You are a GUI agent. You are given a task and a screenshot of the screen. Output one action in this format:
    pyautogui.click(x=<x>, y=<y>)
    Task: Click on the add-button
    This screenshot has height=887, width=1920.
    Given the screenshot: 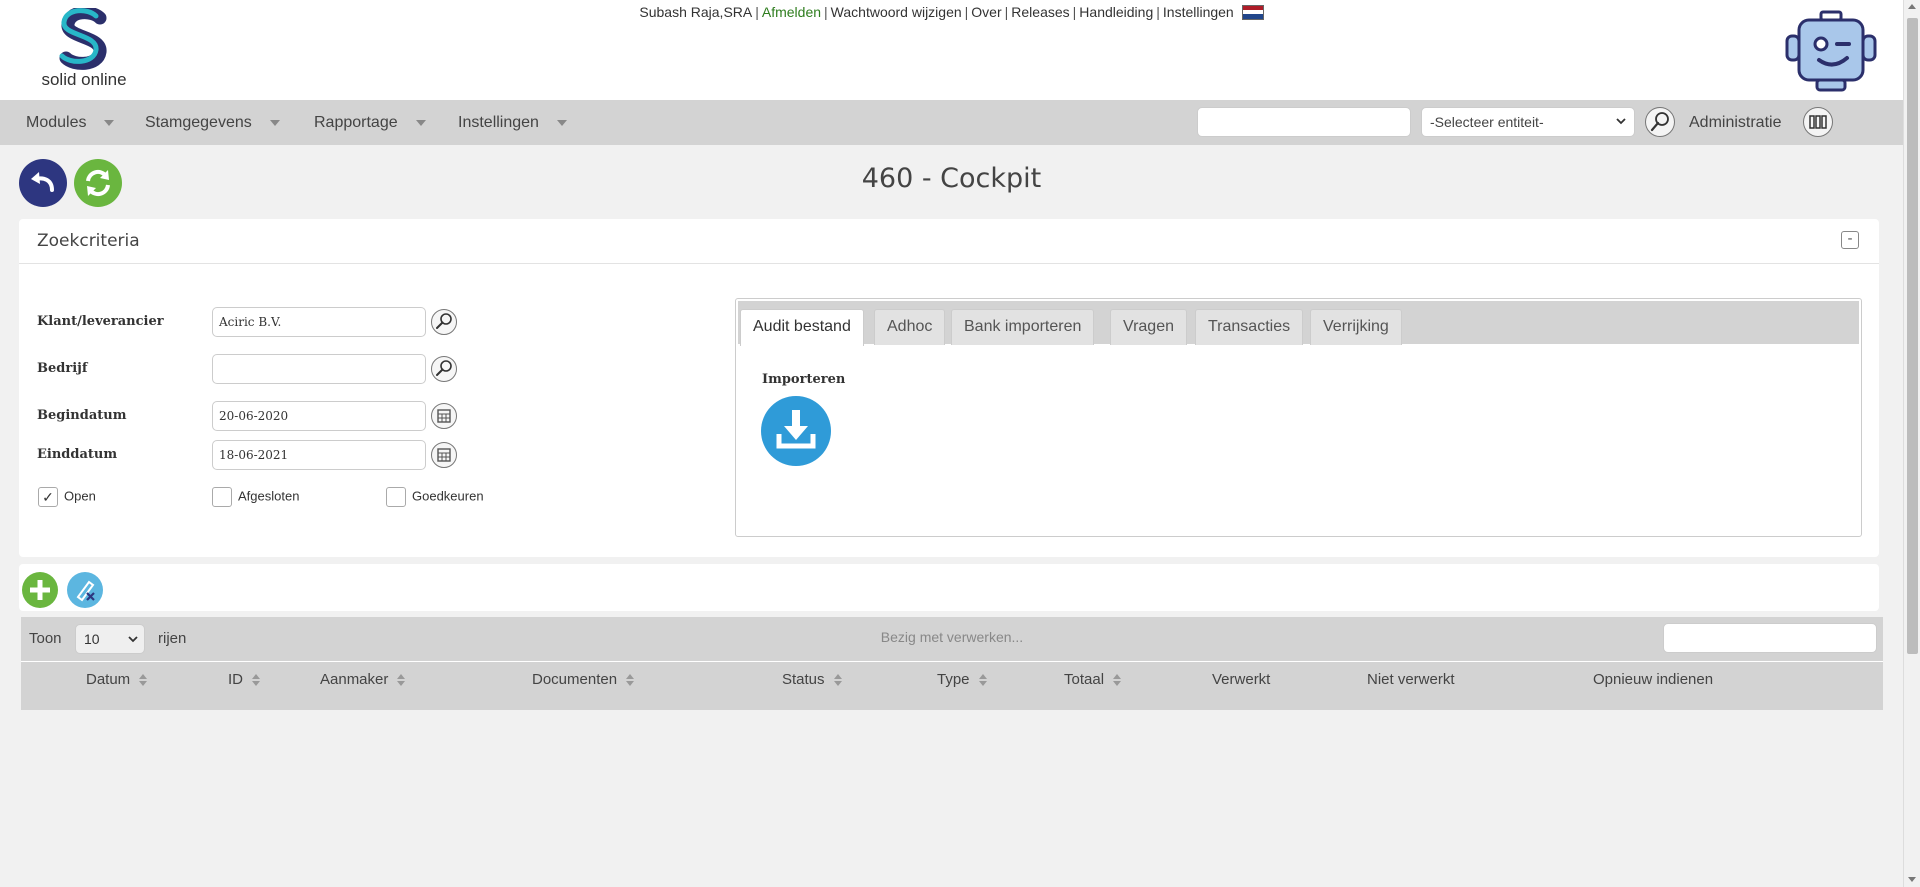 What is the action you would take?
    pyautogui.click(x=40, y=590)
    